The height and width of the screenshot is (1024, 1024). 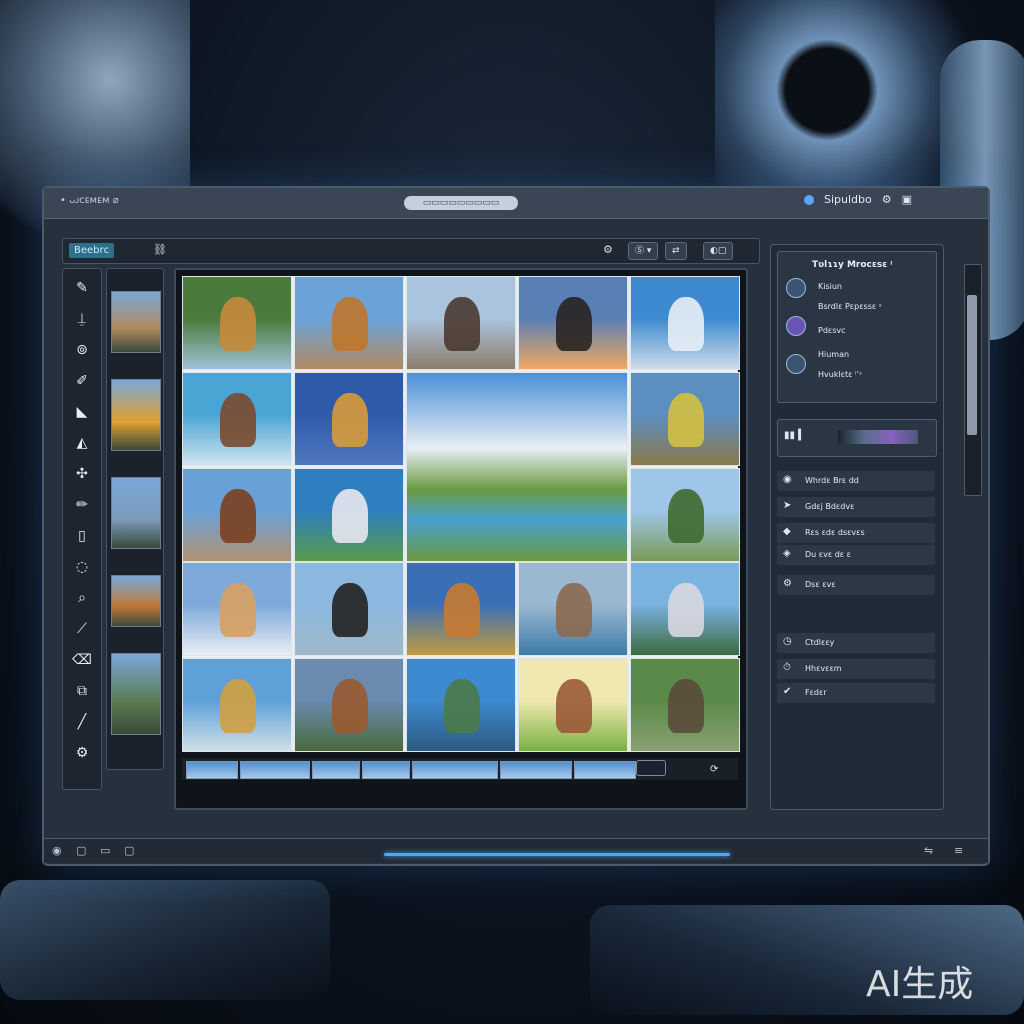 What do you see at coordinates (685, 609) in the screenshot?
I see `grid-image-castle-lake` at bounding box center [685, 609].